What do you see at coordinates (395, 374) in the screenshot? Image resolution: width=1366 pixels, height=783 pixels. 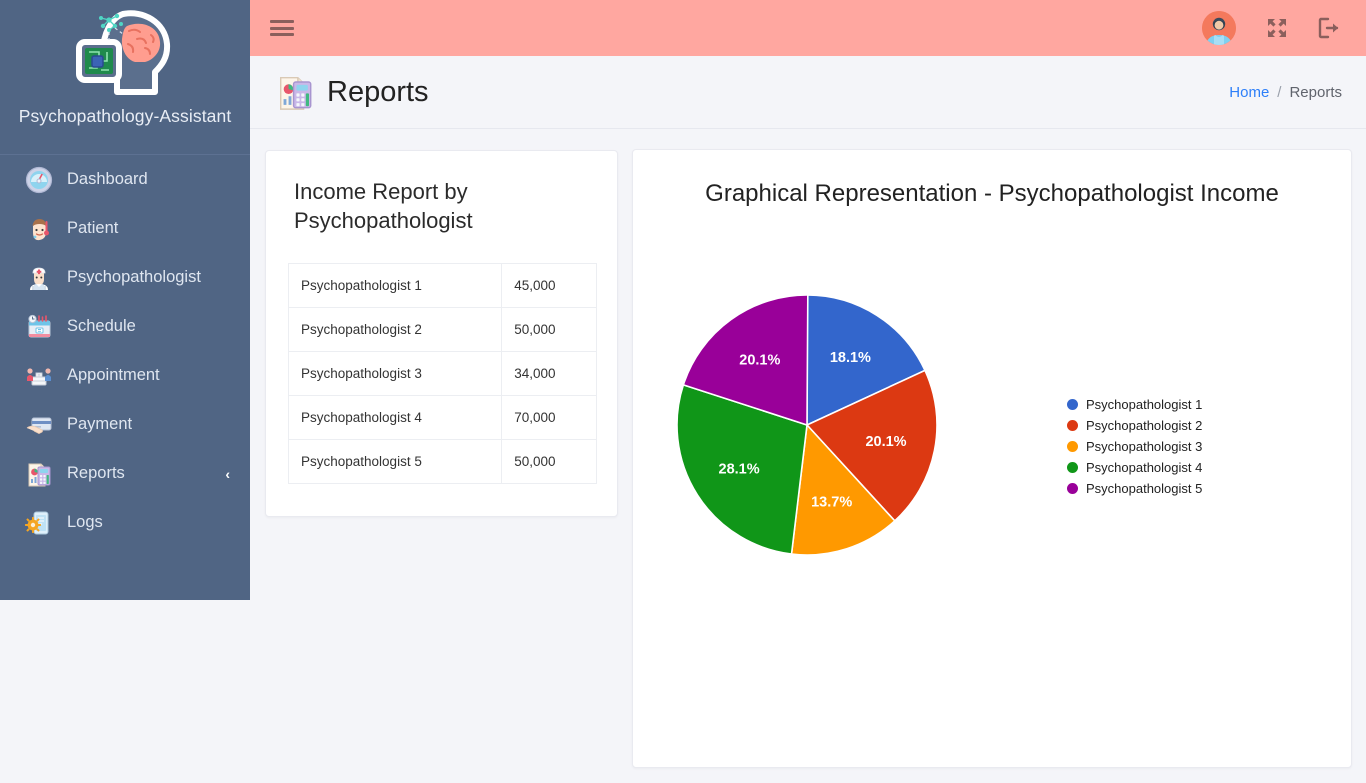 I see `psychopathologist-name-cell: Psychopathologist 3` at bounding box center [395, 374].